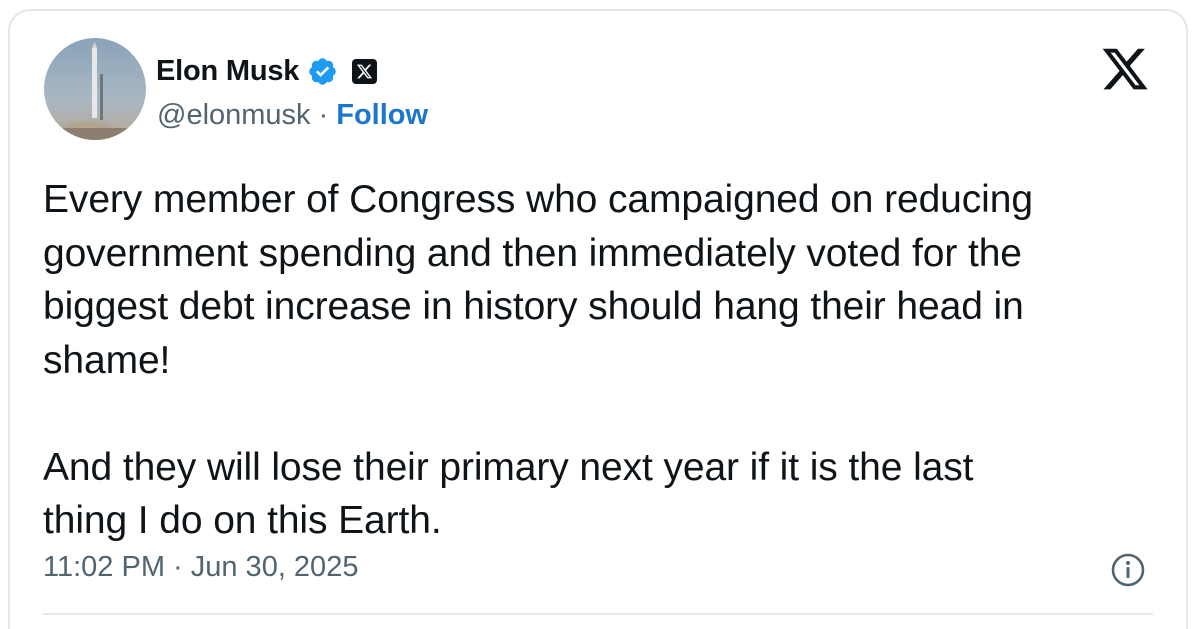 This screenshot has height=629, width=1200. What do you see at coordinates (322, 71) in the screenshot?
I see `verified-badge-icon` at bounding box center [322, 71].